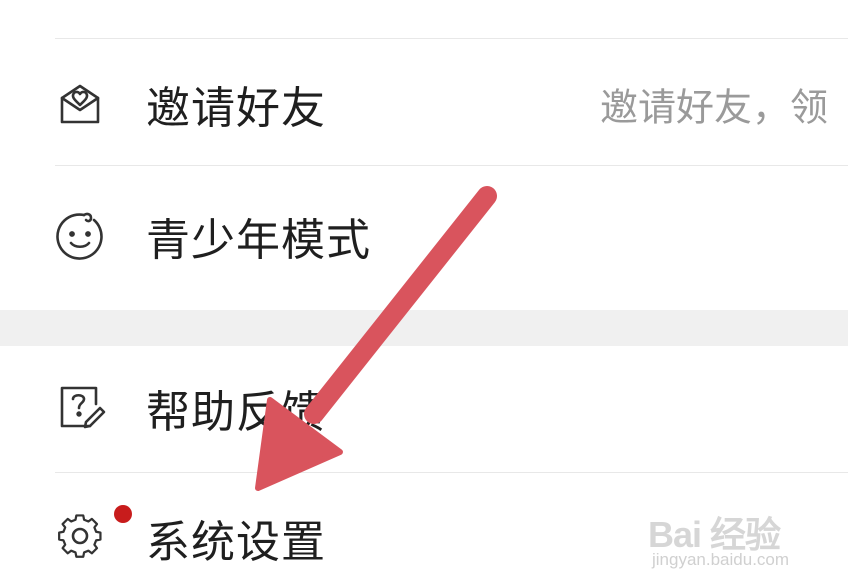 This screenshot has width=848, height=588. What do you see at coordinates (123, 514) in the screenshot?
I see `notification-dot` at bounding box center [123, 514].